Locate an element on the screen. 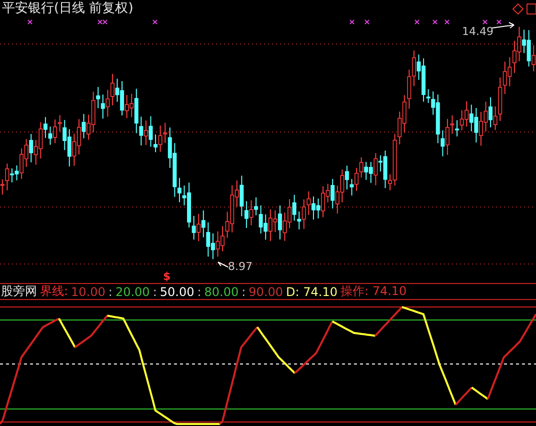 This screenshot has width=536, height=426. signal-mark: $ is located at coordinates (167, 276).